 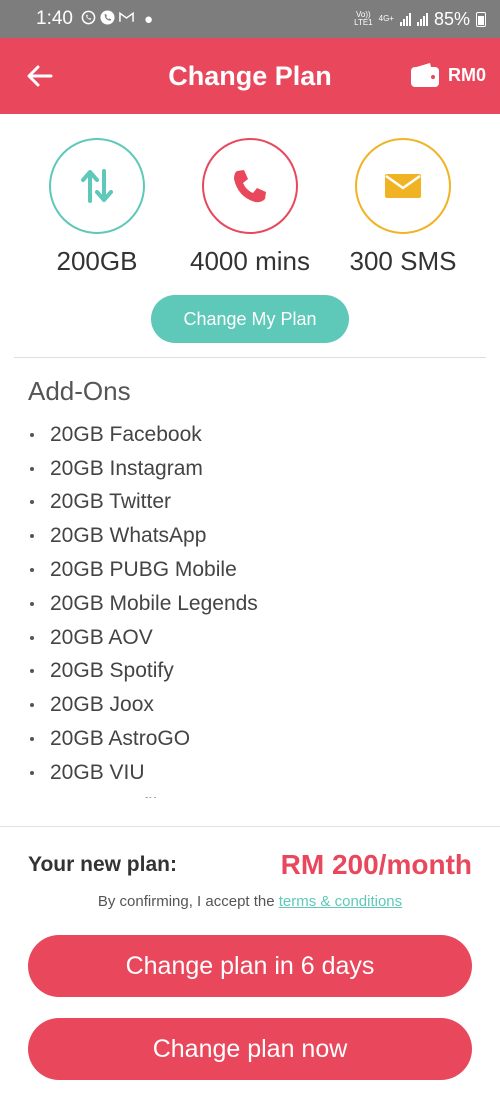 I want to click on envelope-icon, so click(x=403, y=186).